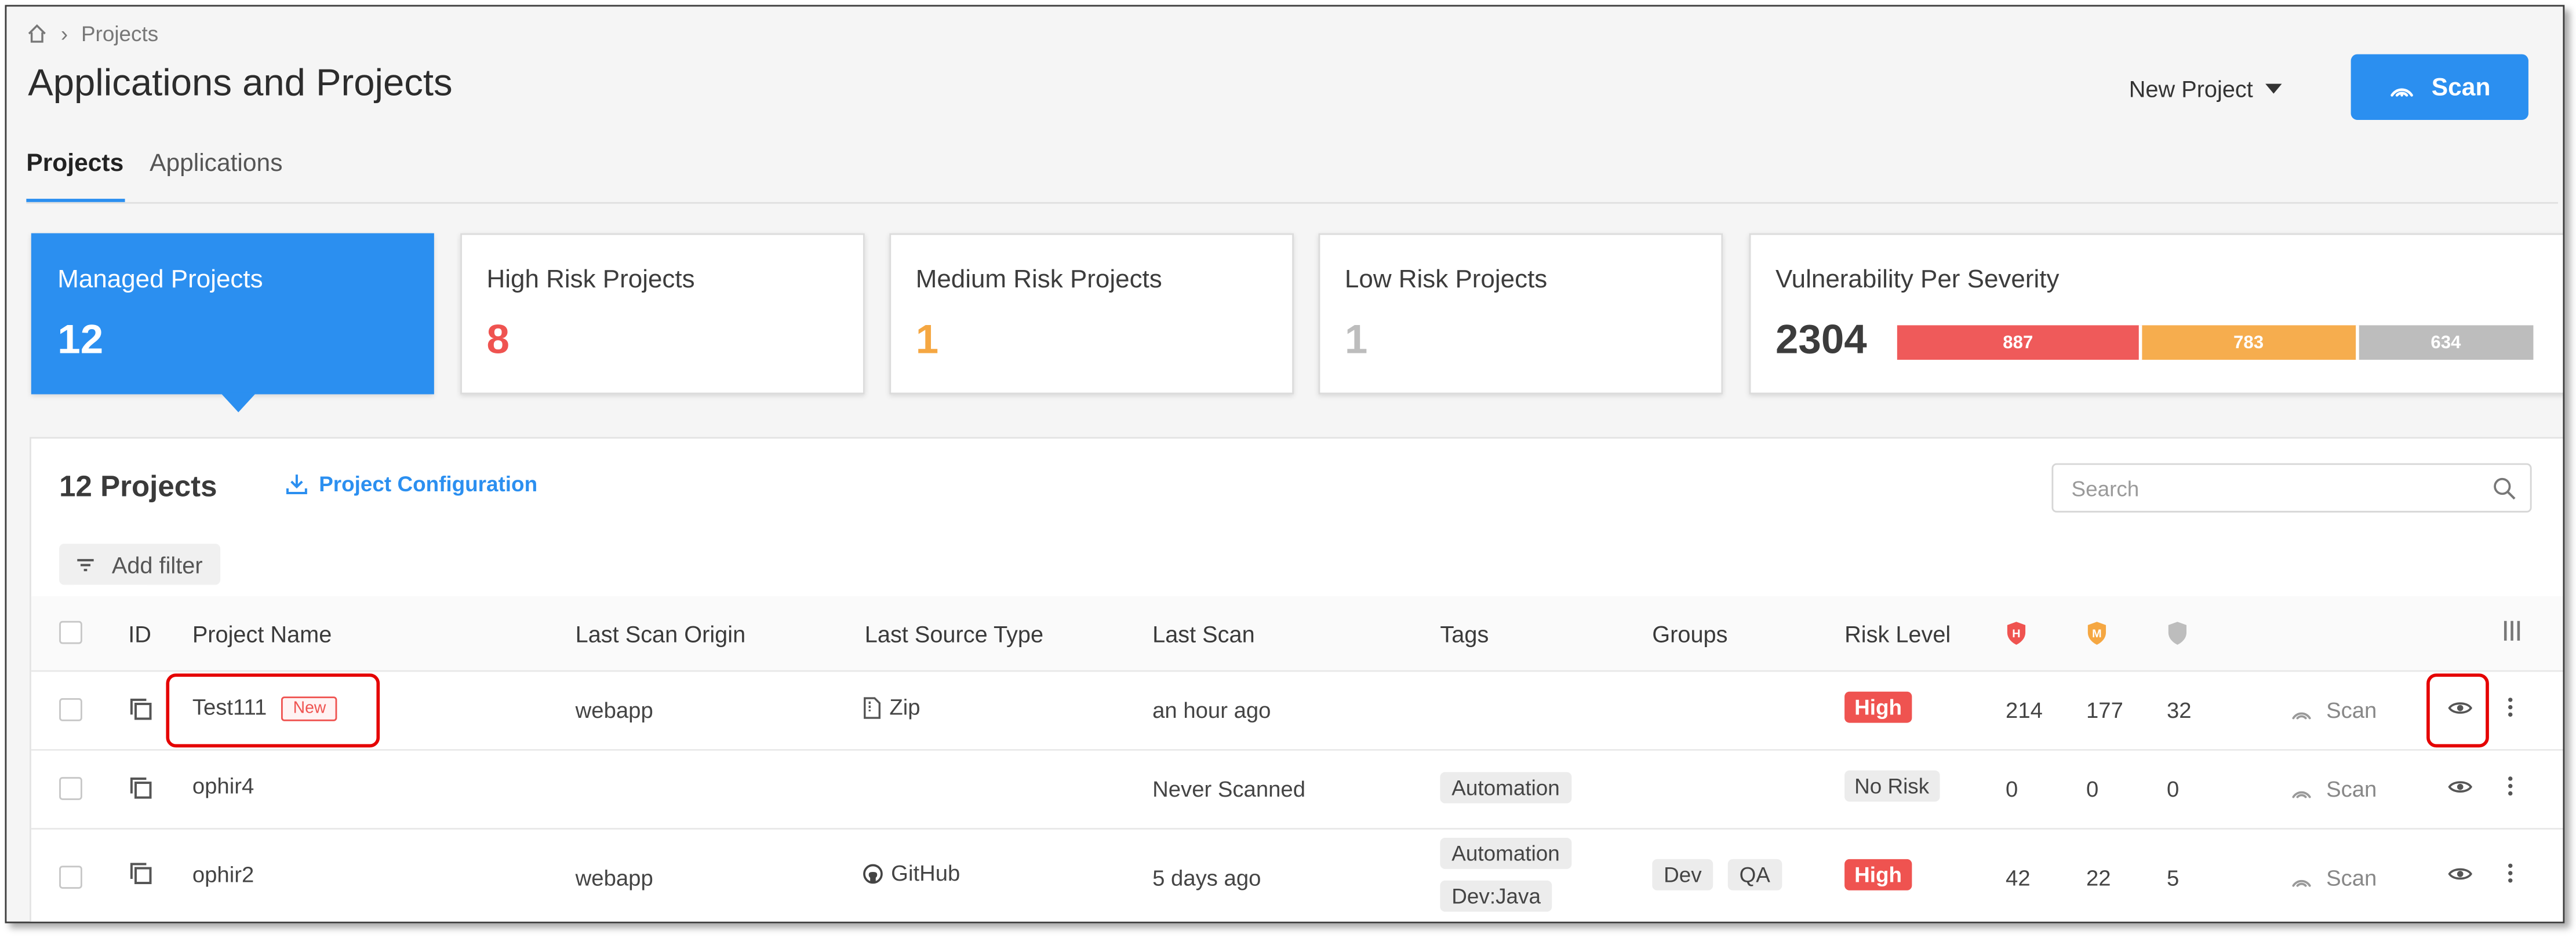 This screenshot has height=938, width=2576. I want to click on card-low-risk: Low Risk Projects 1, so click(1520, 314).